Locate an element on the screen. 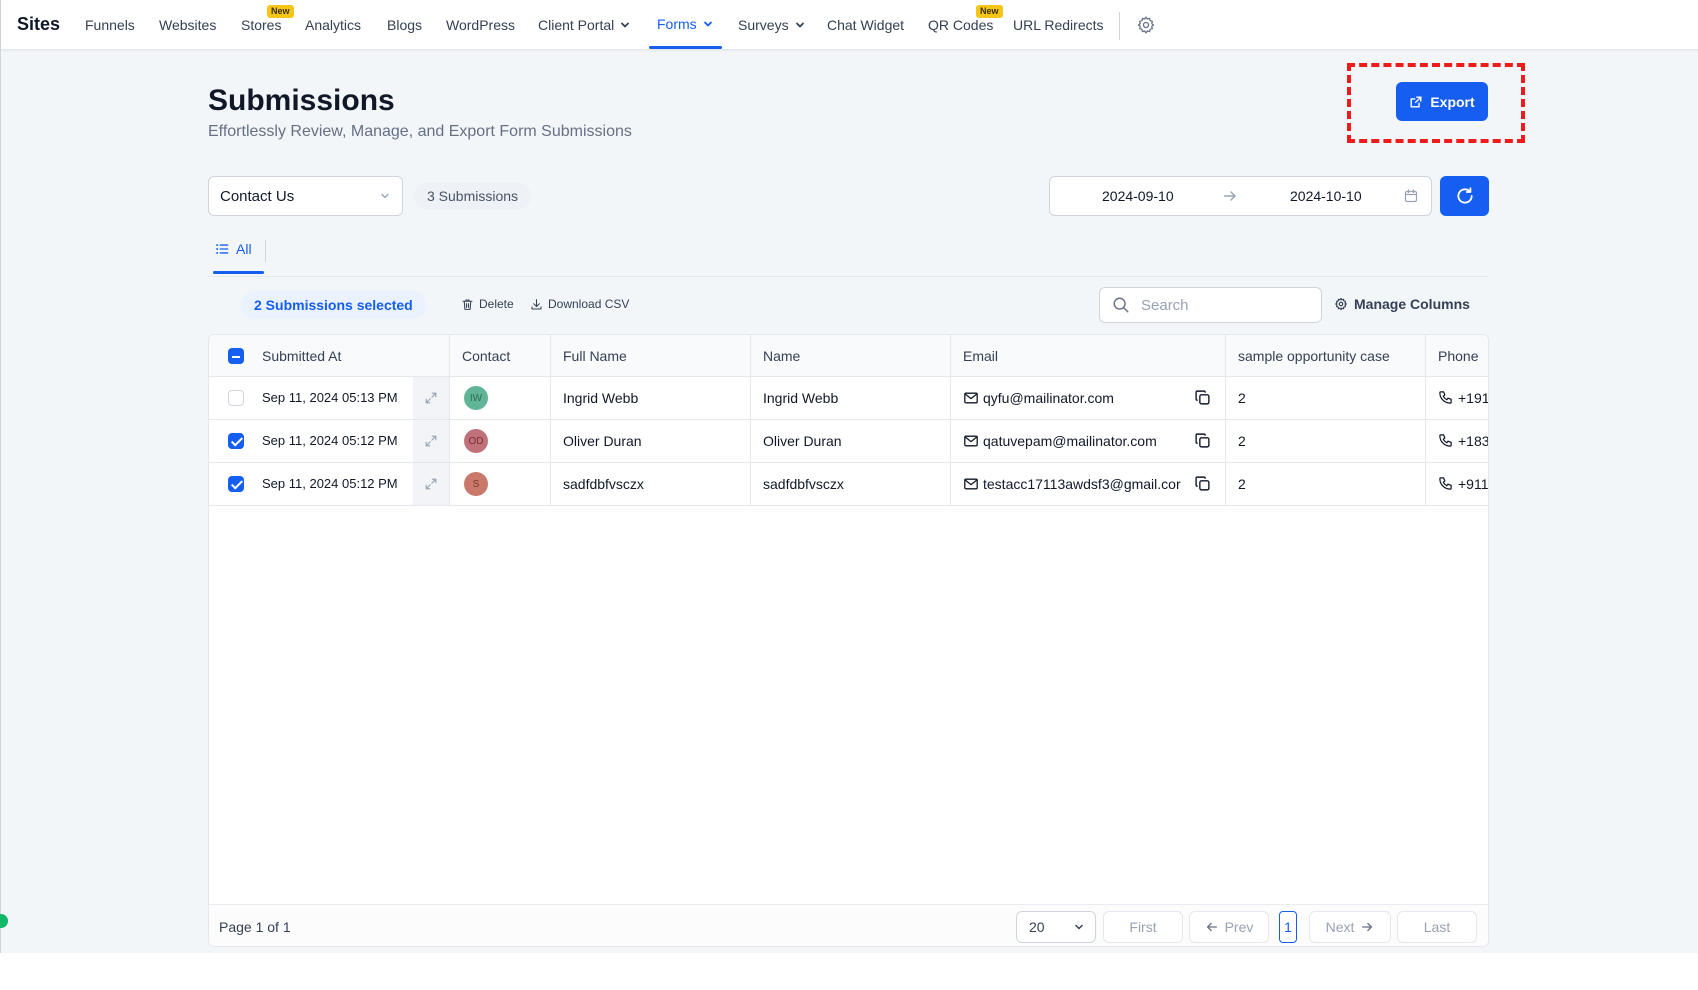 The height and width of the screenshot is (990, 1698). arrow-left-icon is located at coordinates (1211, 927).